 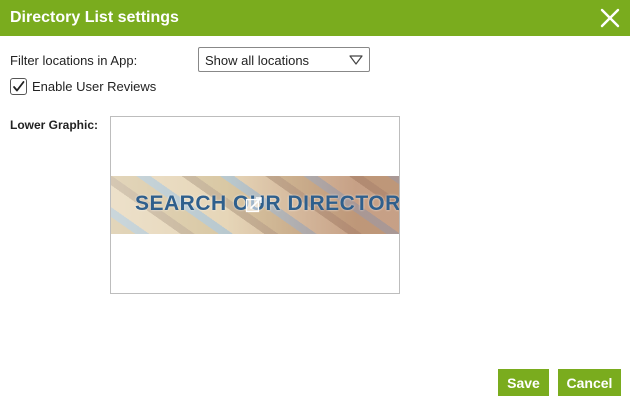 I want to click on checkmark-icon, so click(x=19, y=86).